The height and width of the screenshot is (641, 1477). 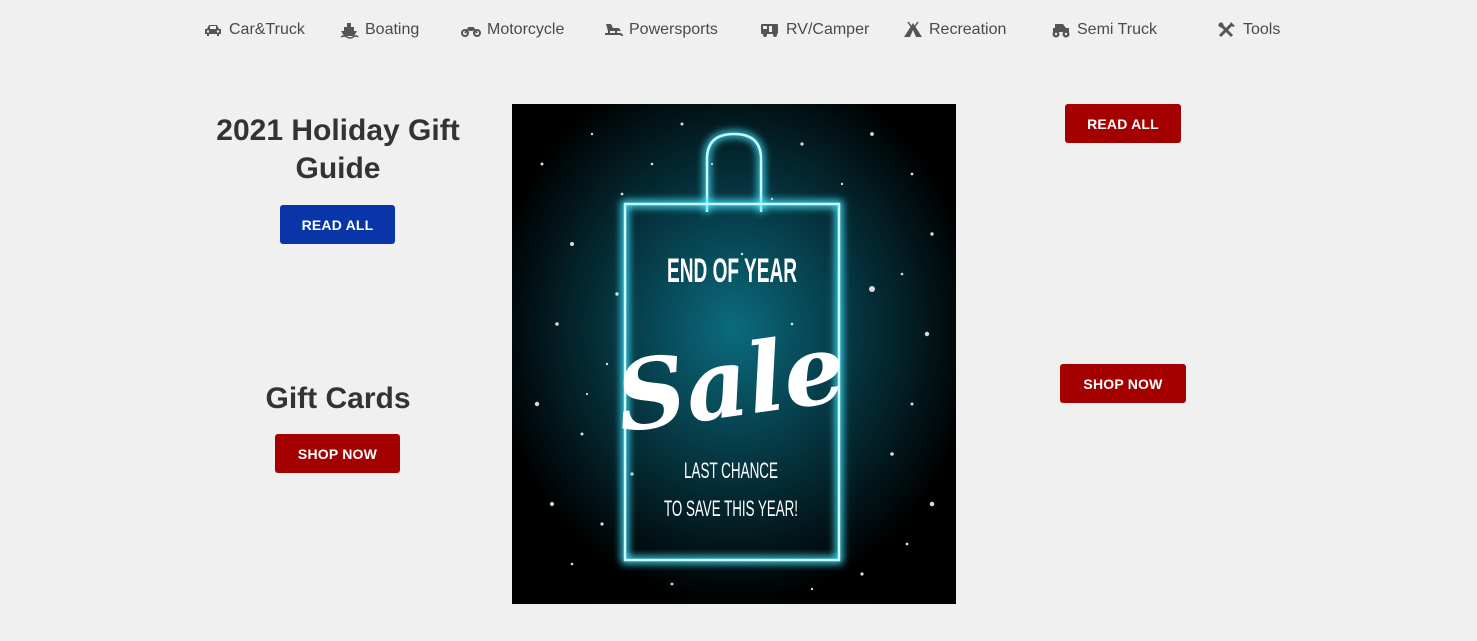 I want to click on nav-item-label: Motorcycle, so click(x=526, y=29).